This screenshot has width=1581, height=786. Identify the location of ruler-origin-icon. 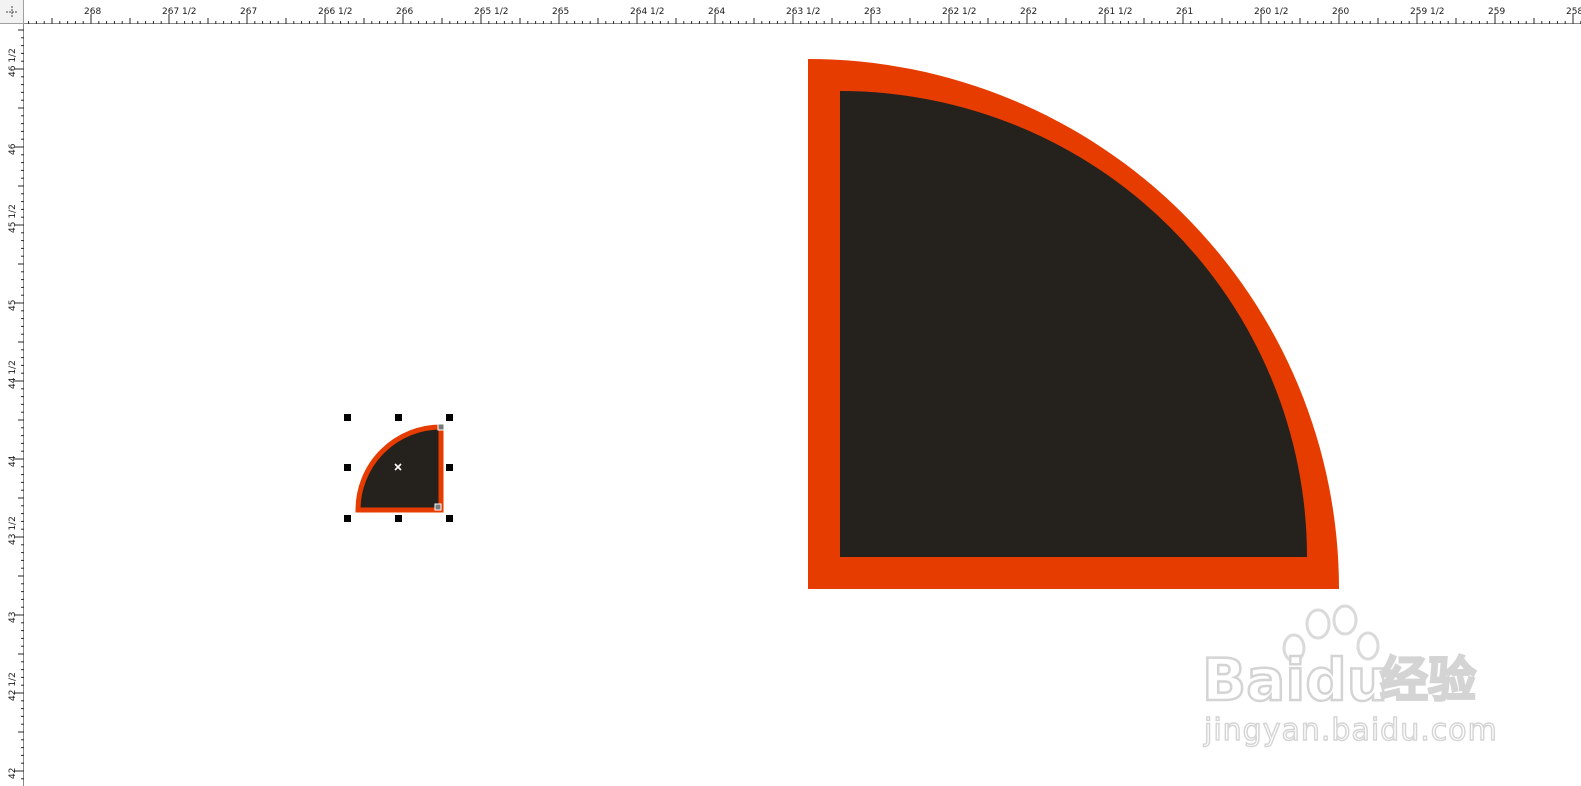
(12, 12).